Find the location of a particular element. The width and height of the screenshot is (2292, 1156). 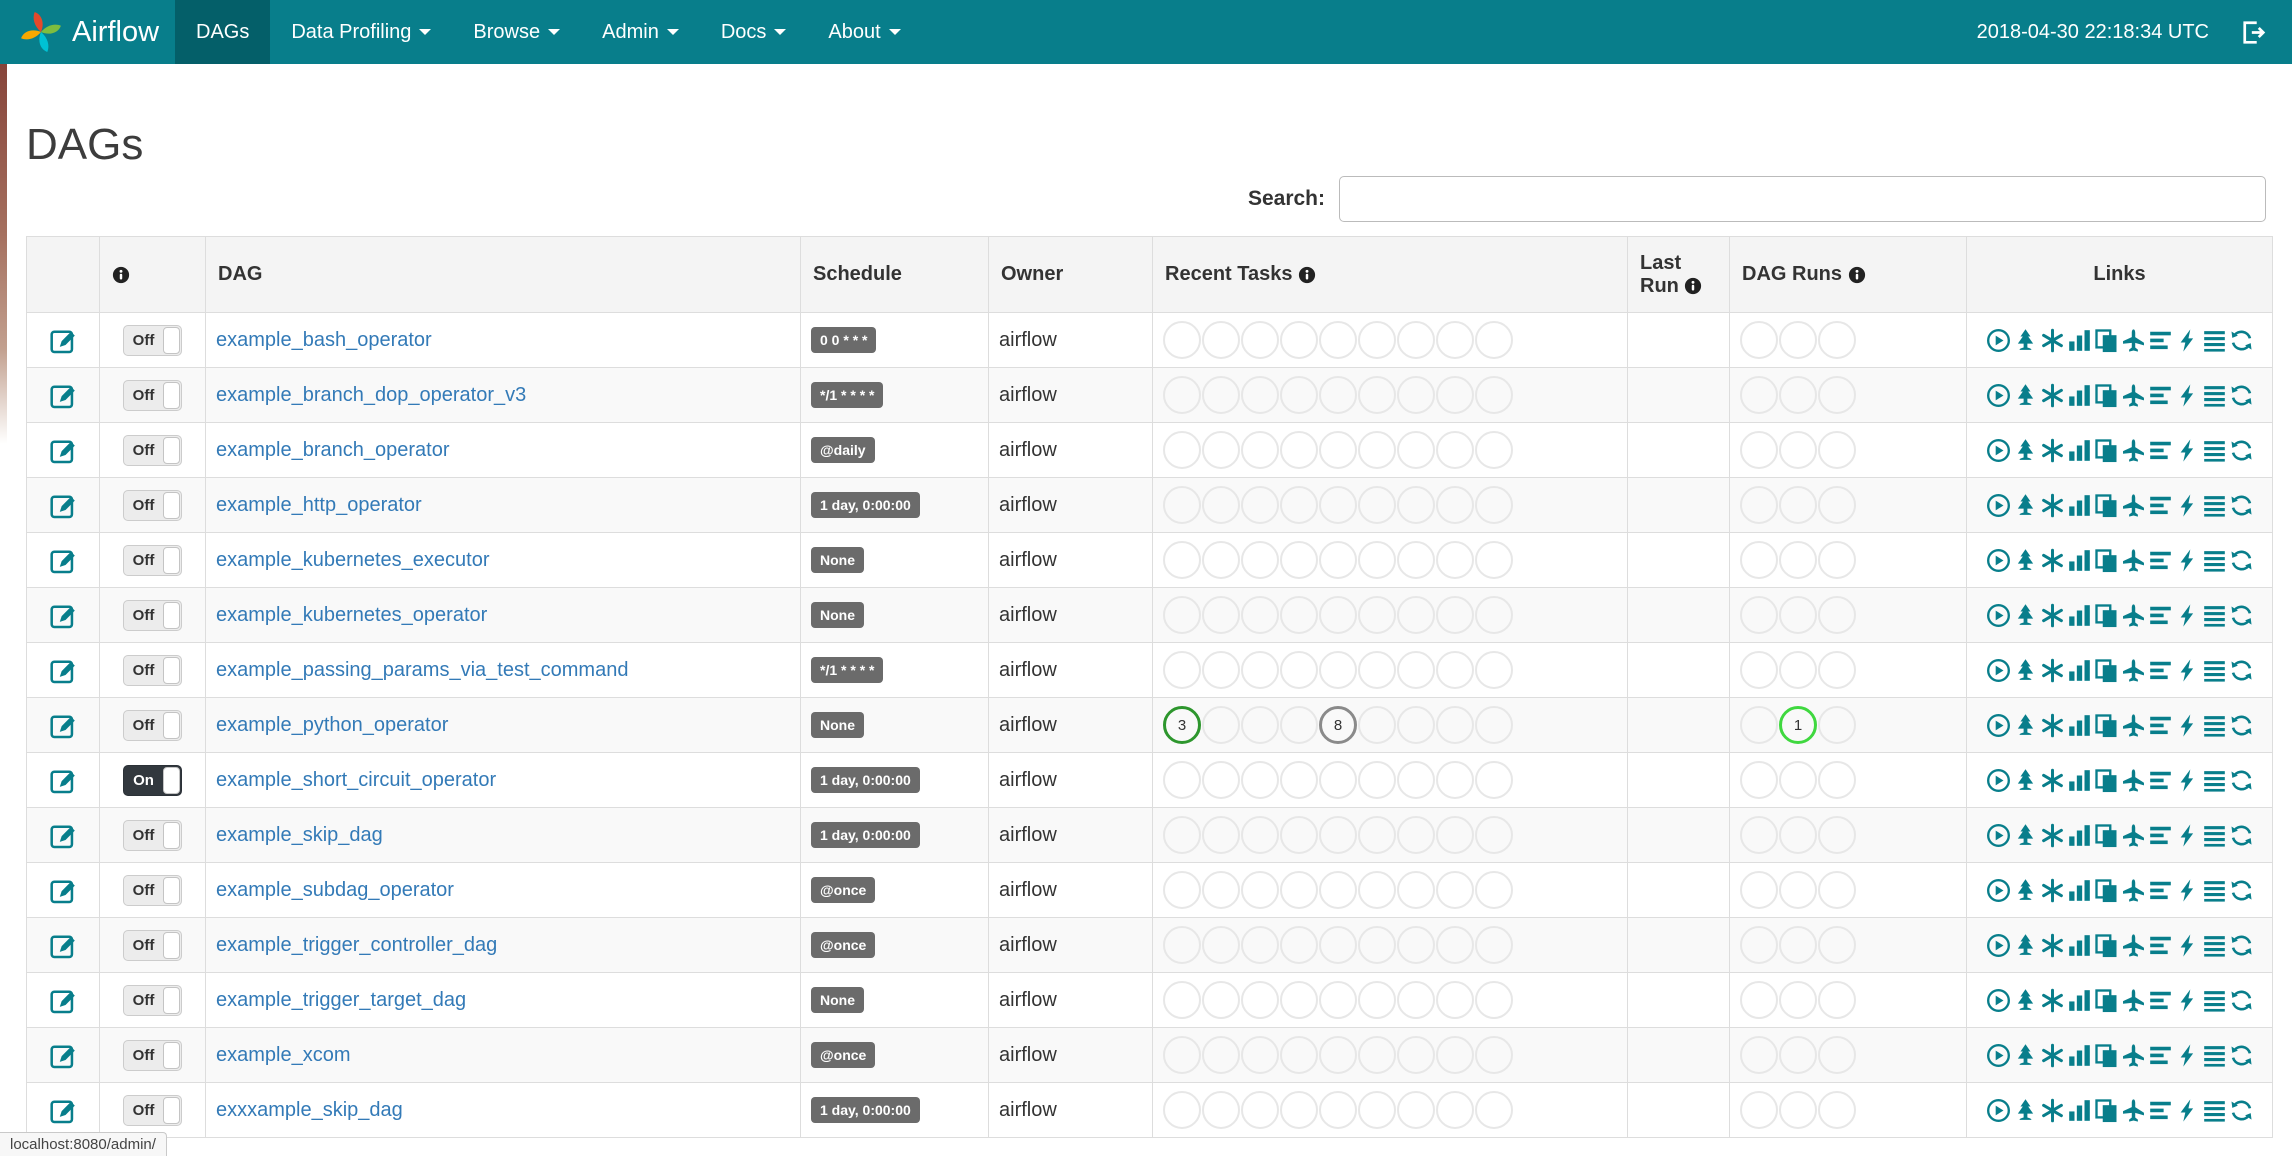

brand: Airflow is located at coordinates (87, 32).